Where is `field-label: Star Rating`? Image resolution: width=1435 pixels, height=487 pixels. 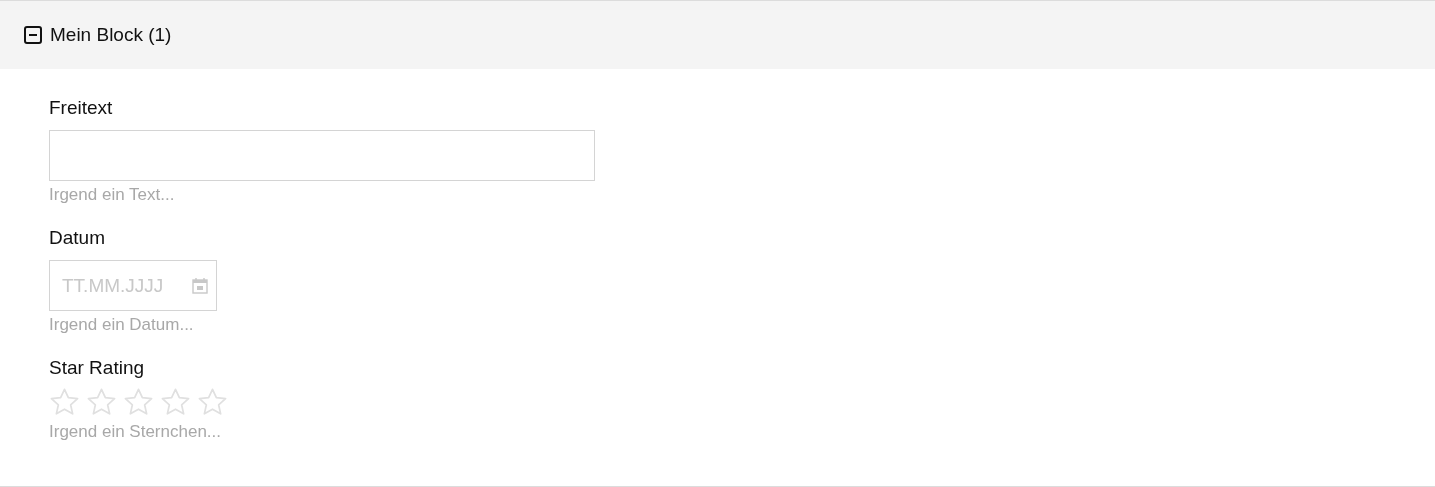 field-label: Star Rating is located at coordinates (97, 368).